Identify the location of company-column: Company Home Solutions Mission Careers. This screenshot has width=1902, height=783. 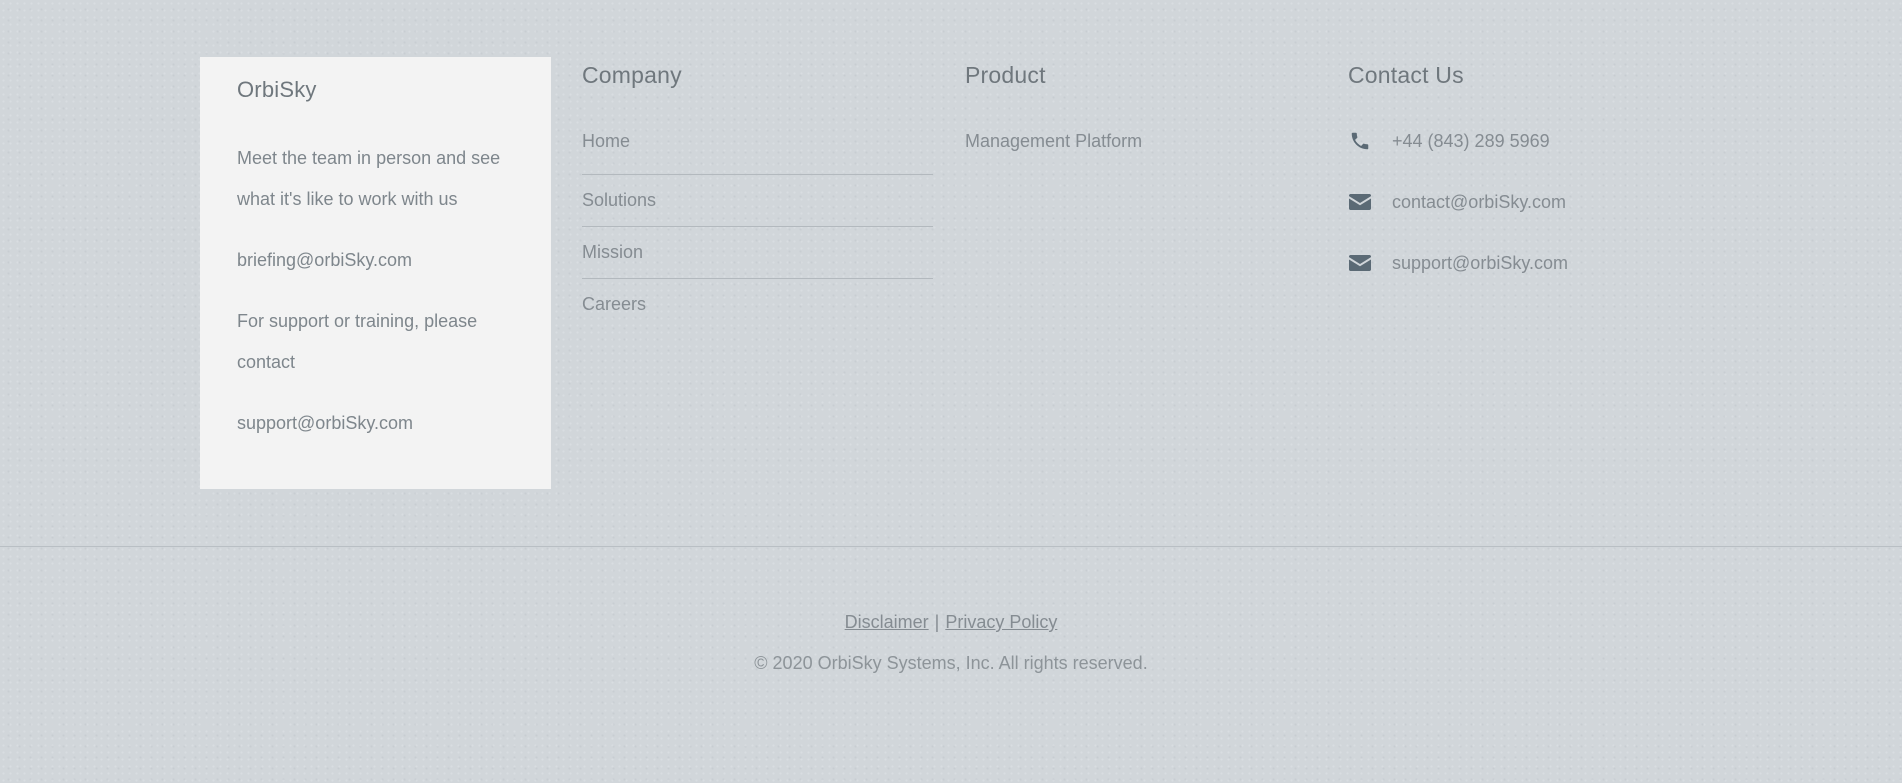
(757, 196).